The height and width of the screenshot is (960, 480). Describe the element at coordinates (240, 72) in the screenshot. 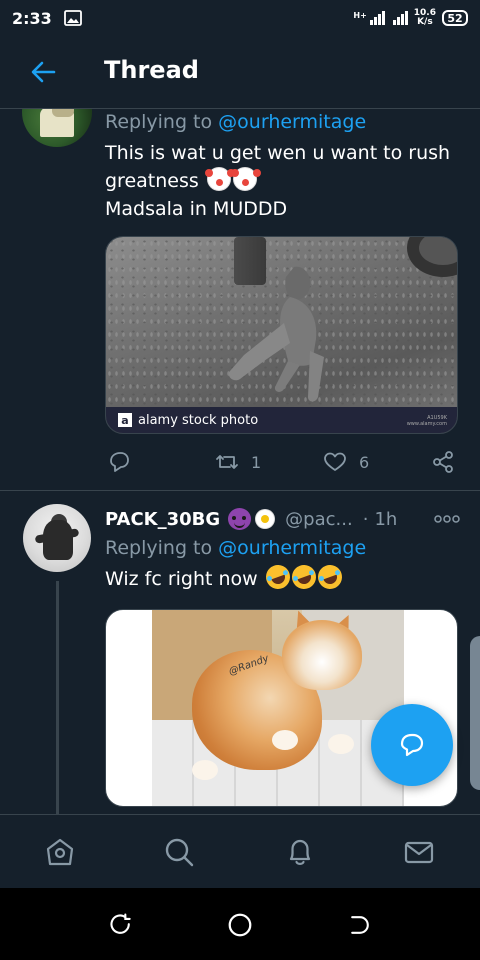

I see `thread-header: Thread` at that location.